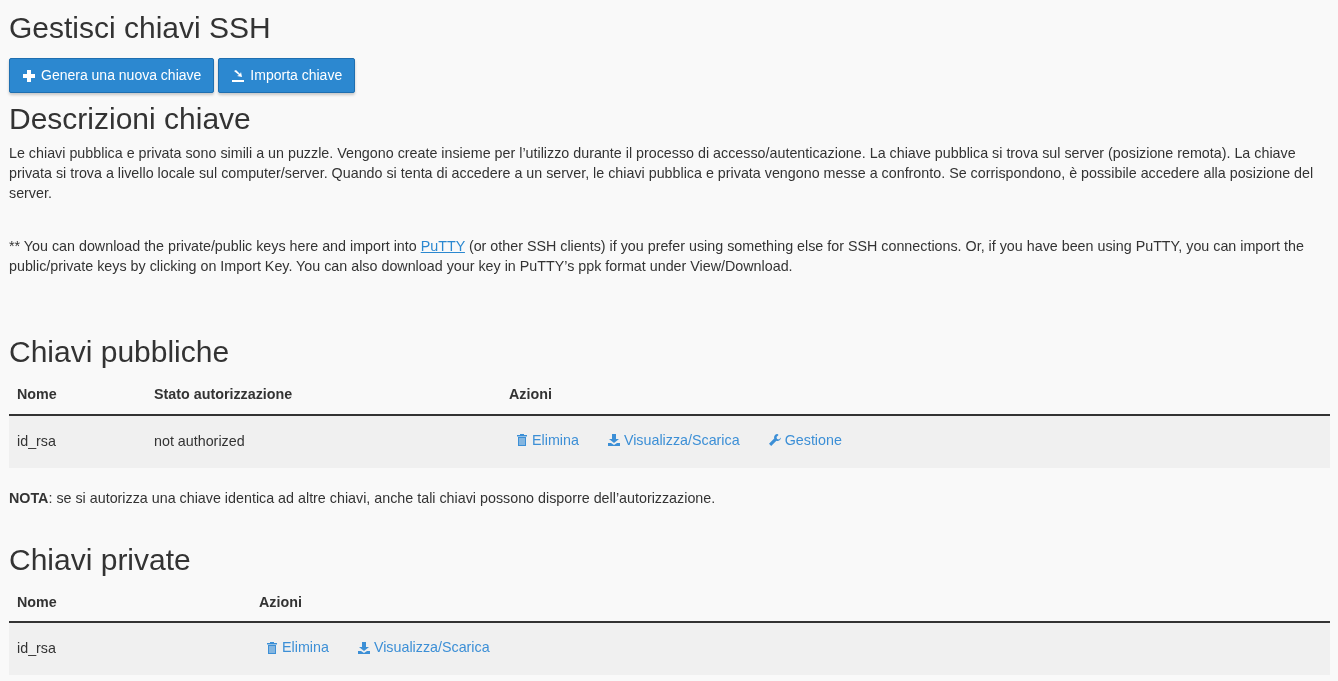 The image size is (1338, 681). What do you see at coordinates (77, 395) in the screenshot?
I see `column-header: Nome` at bounding box center [77, 395].